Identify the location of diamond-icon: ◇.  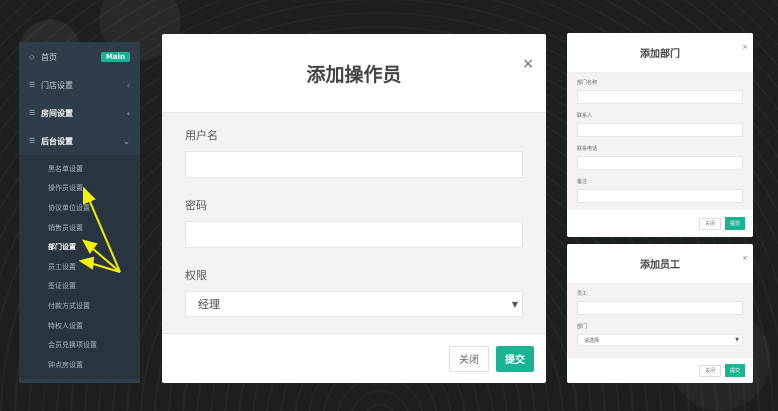
(32, 57).